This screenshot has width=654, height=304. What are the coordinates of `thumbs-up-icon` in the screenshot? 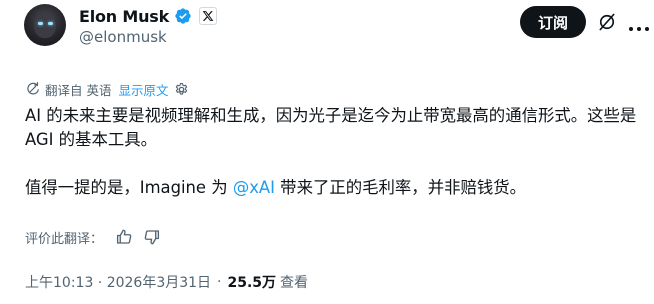 It's located at (124, 237).